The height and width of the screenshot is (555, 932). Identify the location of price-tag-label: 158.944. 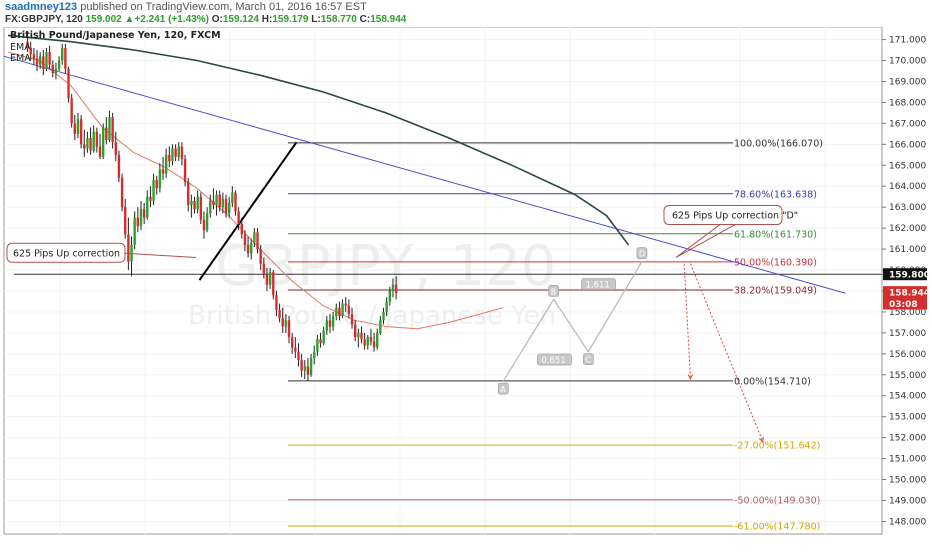
(909, 294).